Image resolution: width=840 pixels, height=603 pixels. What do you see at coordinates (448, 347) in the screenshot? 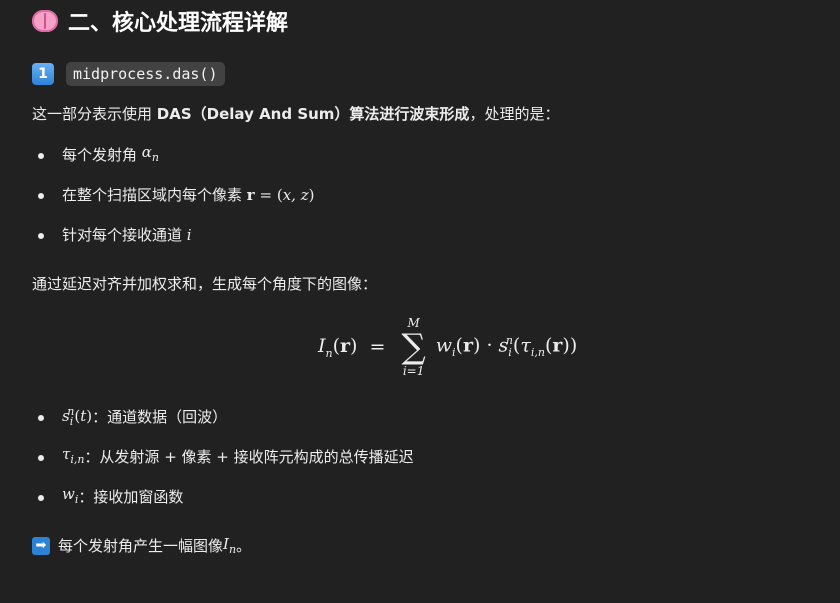
I see `das-formula: In(r) = M ∑ i=1 wi(r) · sin(τi,n(r))` at bounding box center [448, 347].